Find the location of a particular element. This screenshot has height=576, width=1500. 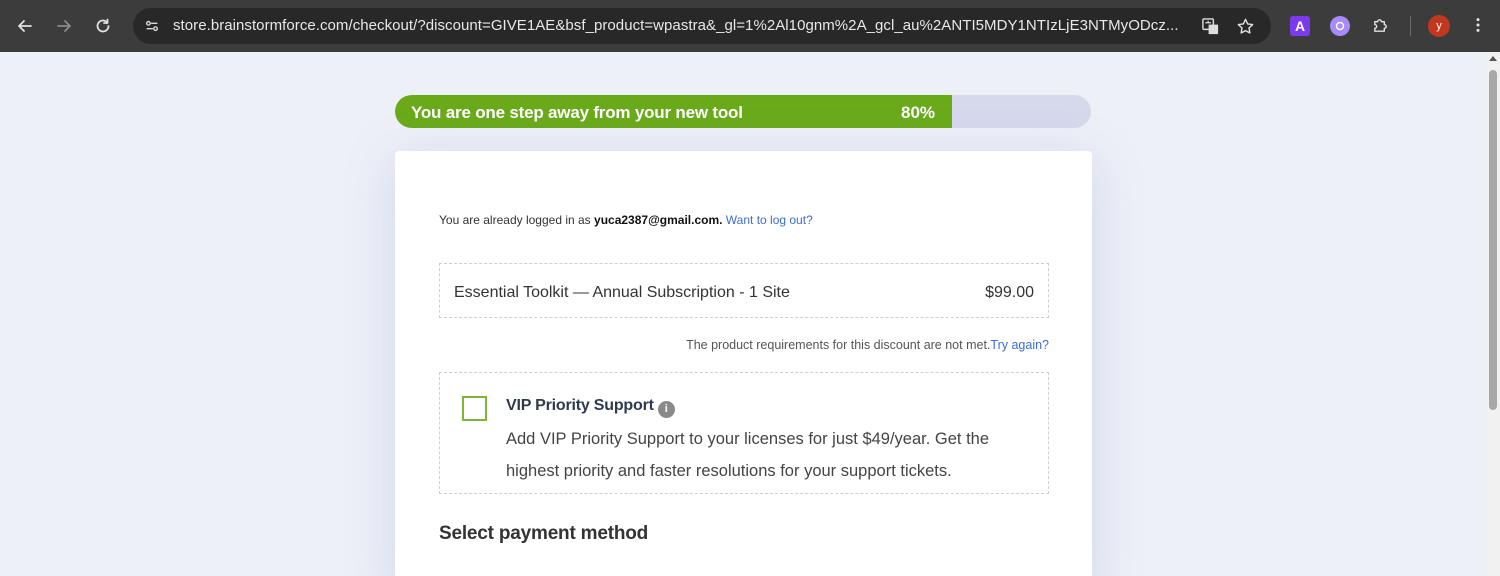

translate-icon is located at coordinates (1210, 26).